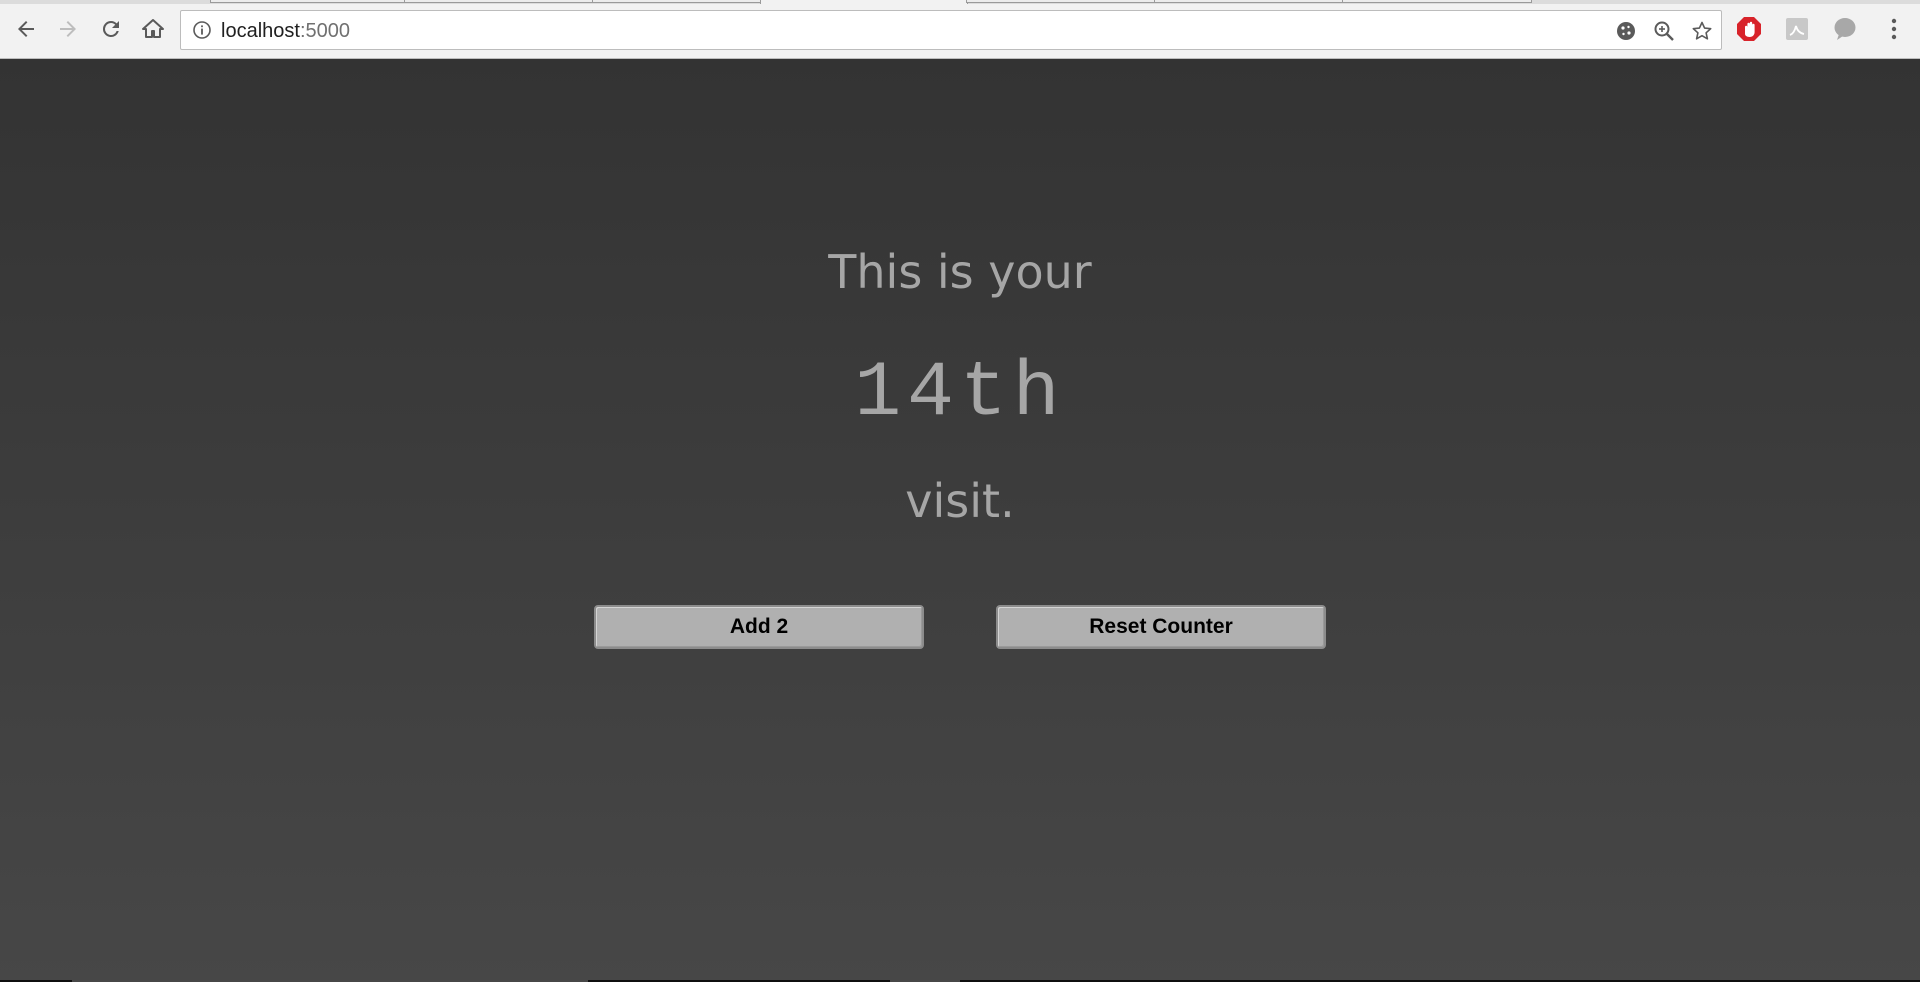  What do you see at coordinates (960, 501) in the screenshot?
I see `visit-suffix-text: visit.` at bounding box center [960, 501].